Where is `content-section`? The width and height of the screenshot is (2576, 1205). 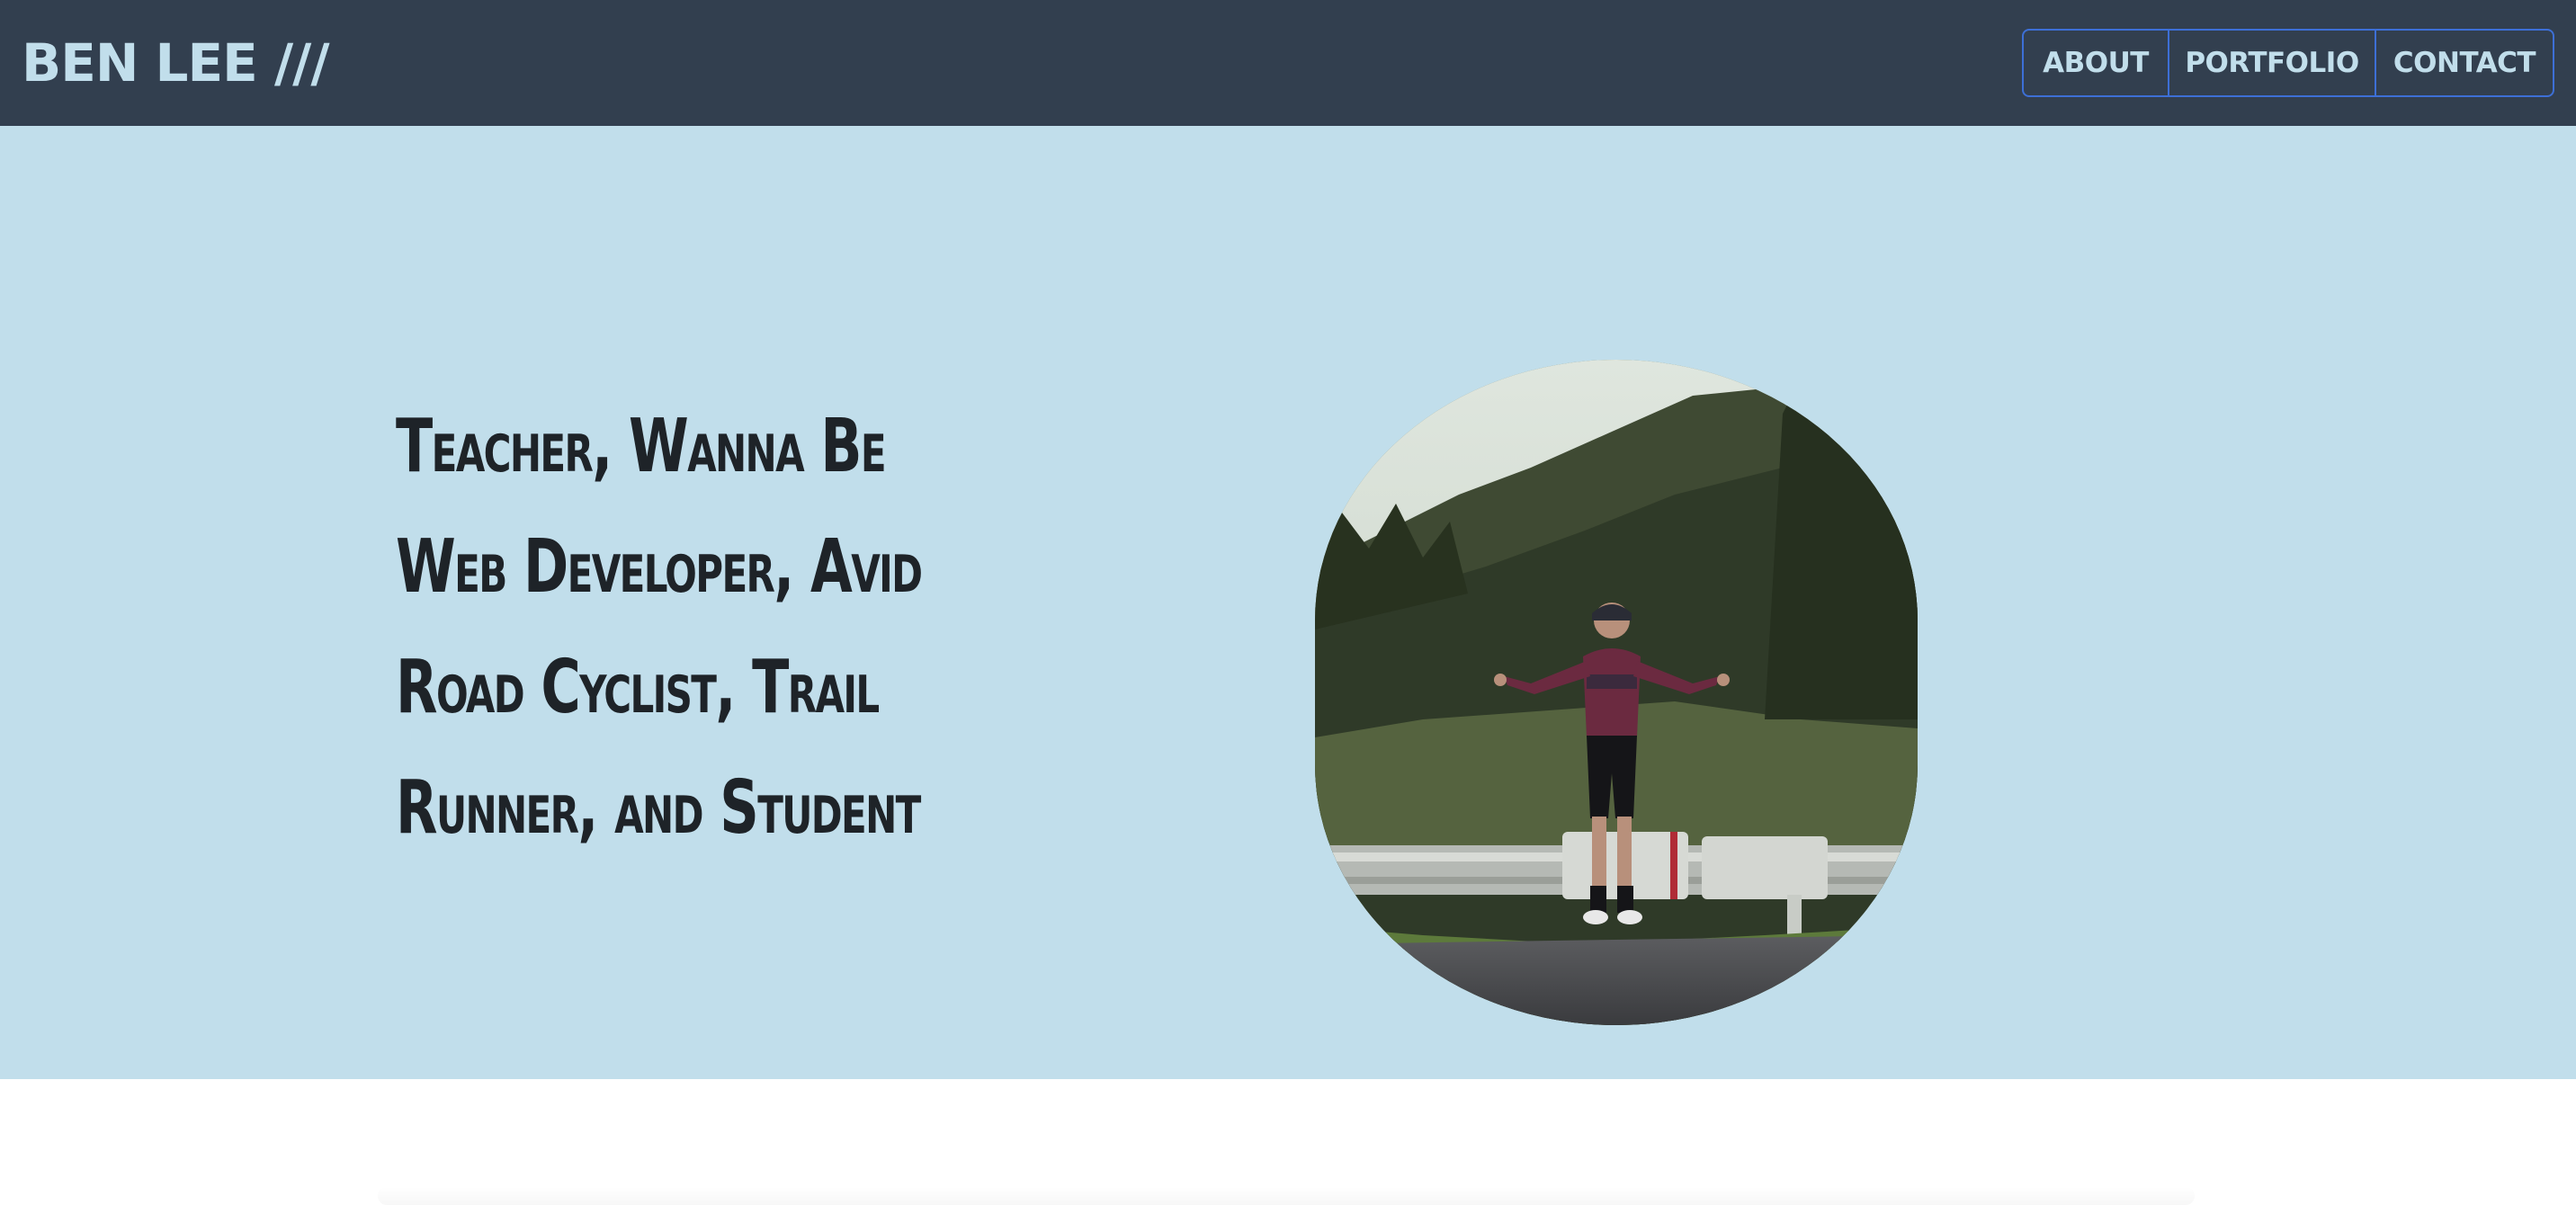 content-section is located at coordinates (1288, 1142).